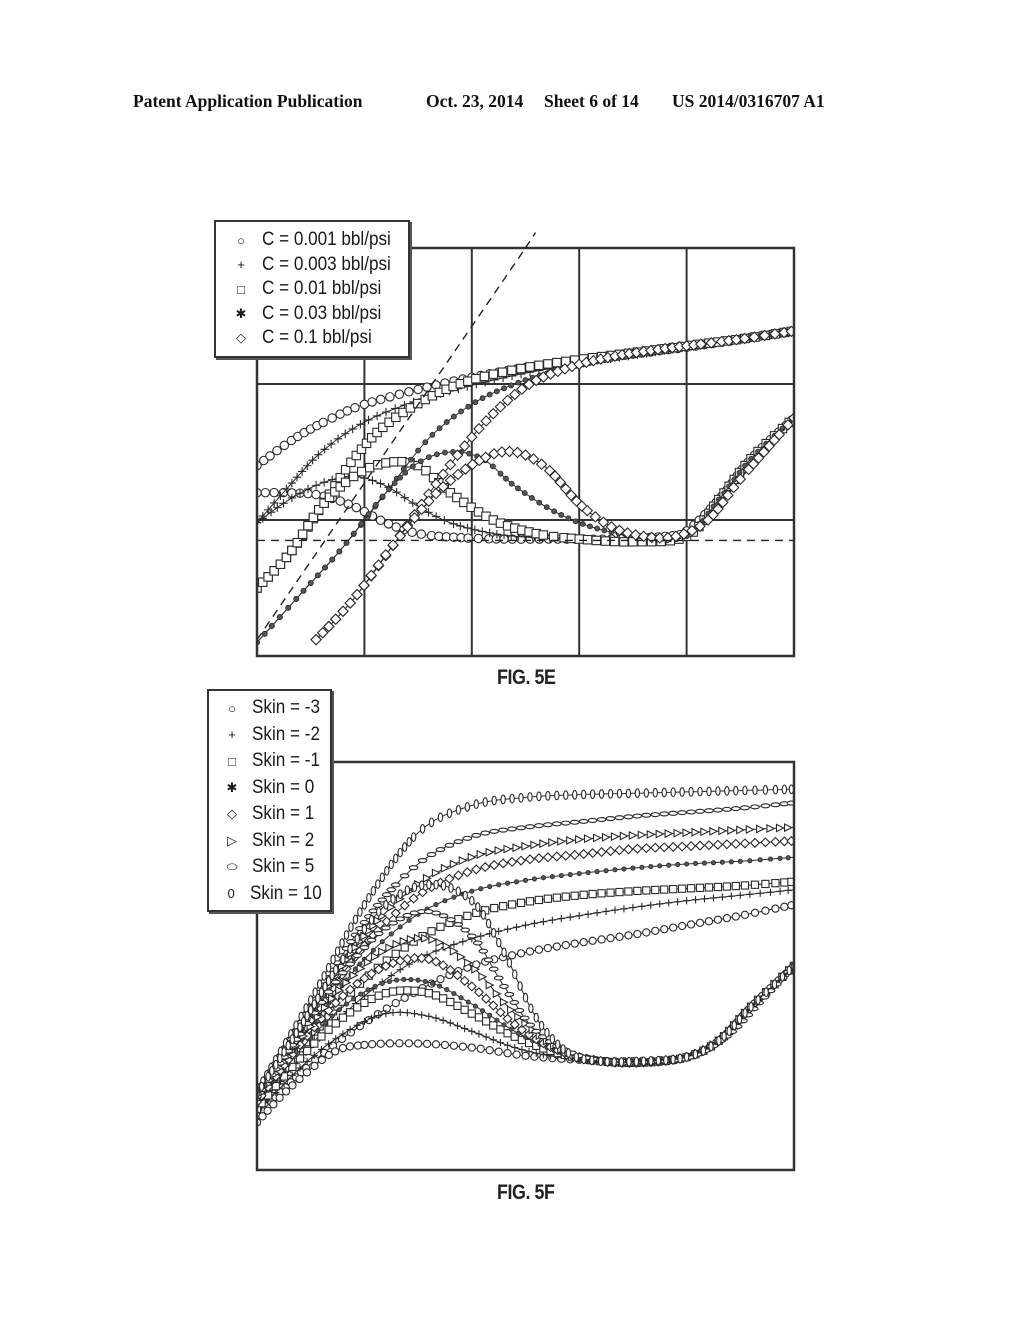  I want to click on legend-label: Skin = 0, so click(283, 787).